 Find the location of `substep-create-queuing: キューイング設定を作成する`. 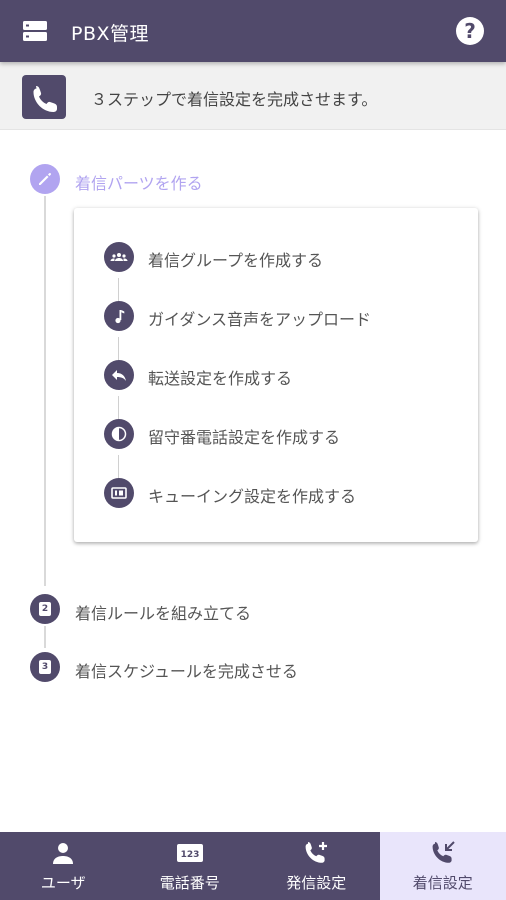

substep-create-queuing: キューイング設定を作成する is located at coordinates (284, 493).